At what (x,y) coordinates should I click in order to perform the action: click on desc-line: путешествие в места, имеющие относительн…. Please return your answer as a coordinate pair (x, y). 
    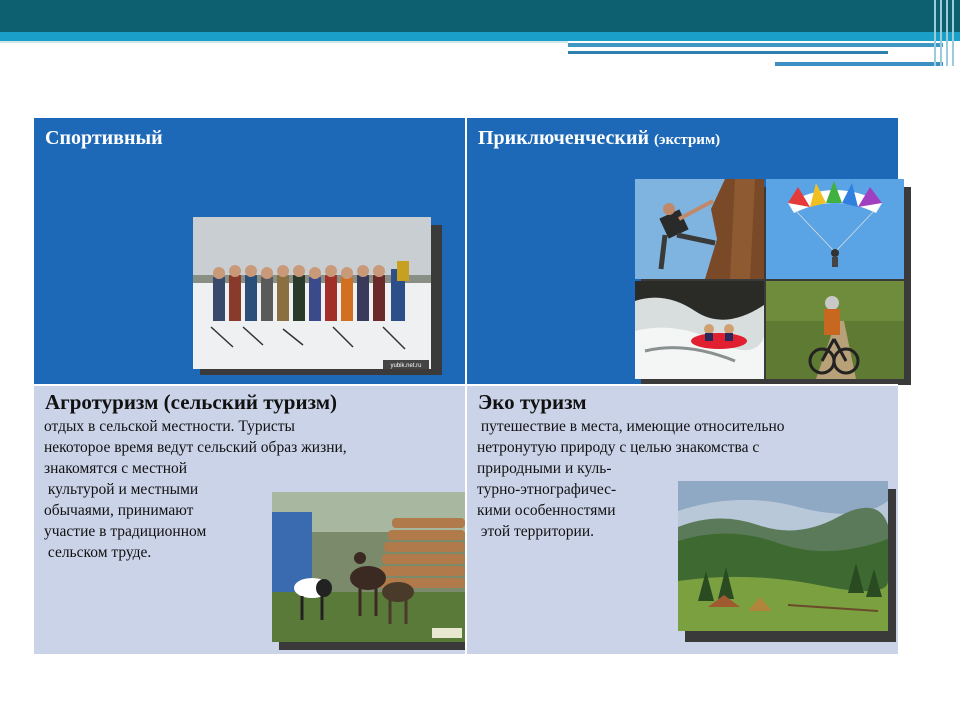
    Looking at the image, I should click on (631, 426).